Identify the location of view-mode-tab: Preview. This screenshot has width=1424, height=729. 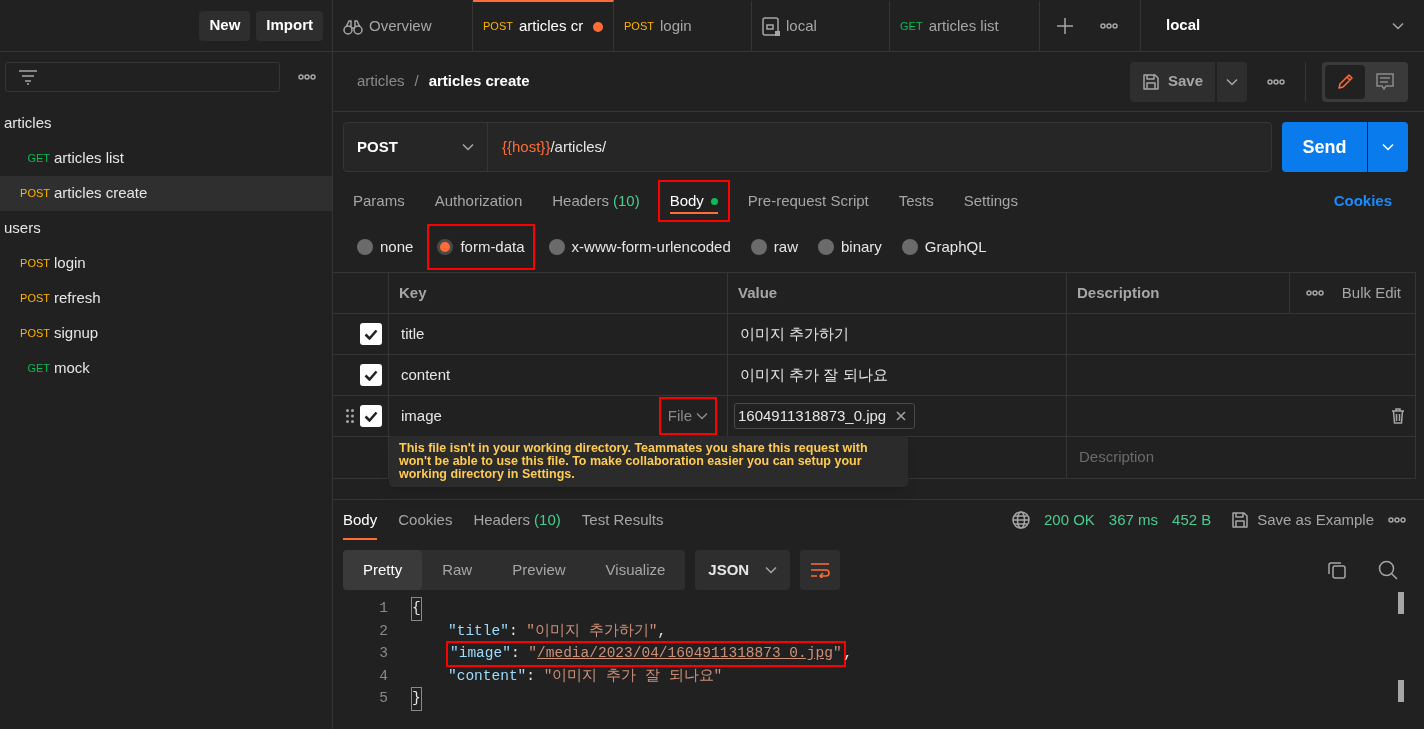
(539, 570).